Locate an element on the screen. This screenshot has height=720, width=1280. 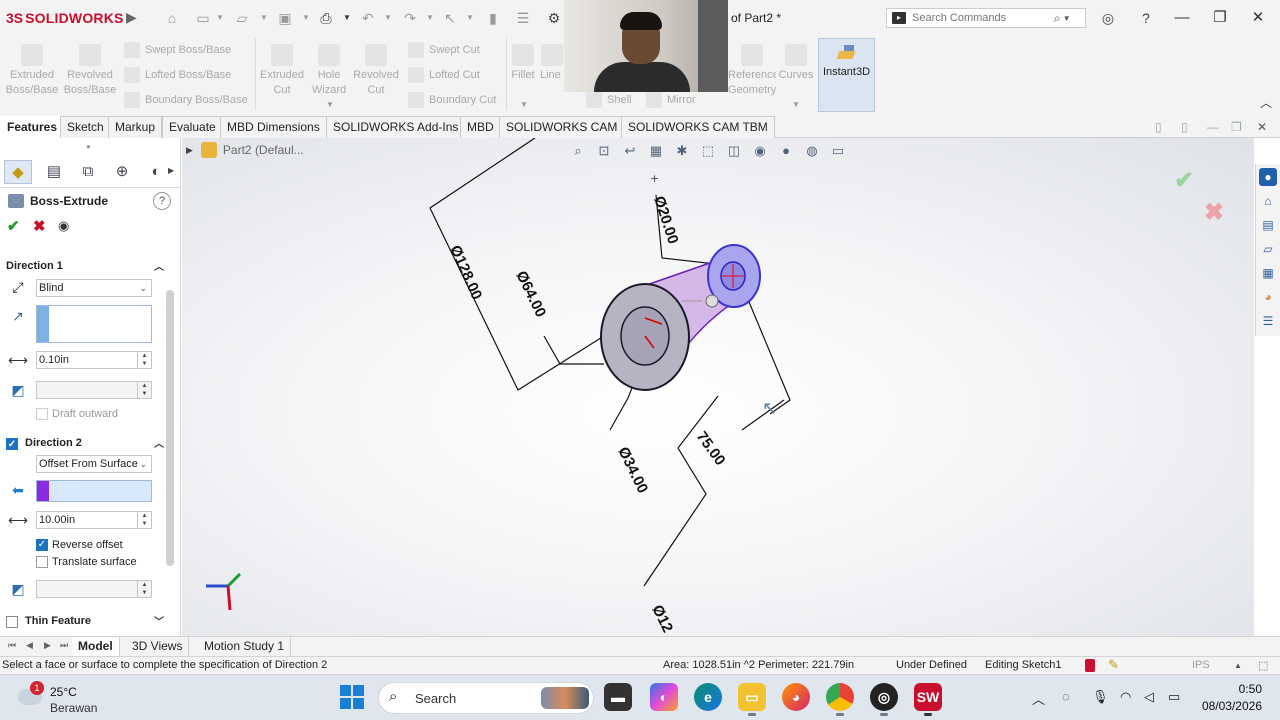
close-window-icon: ✕ is located at coordinates (1258, 18).